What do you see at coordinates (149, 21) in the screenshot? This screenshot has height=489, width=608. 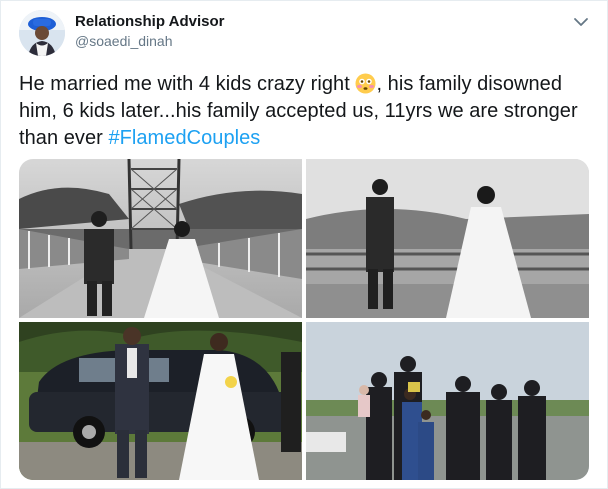 I see `author-name: Relationship Advisor` at bounding box center [149, 21].